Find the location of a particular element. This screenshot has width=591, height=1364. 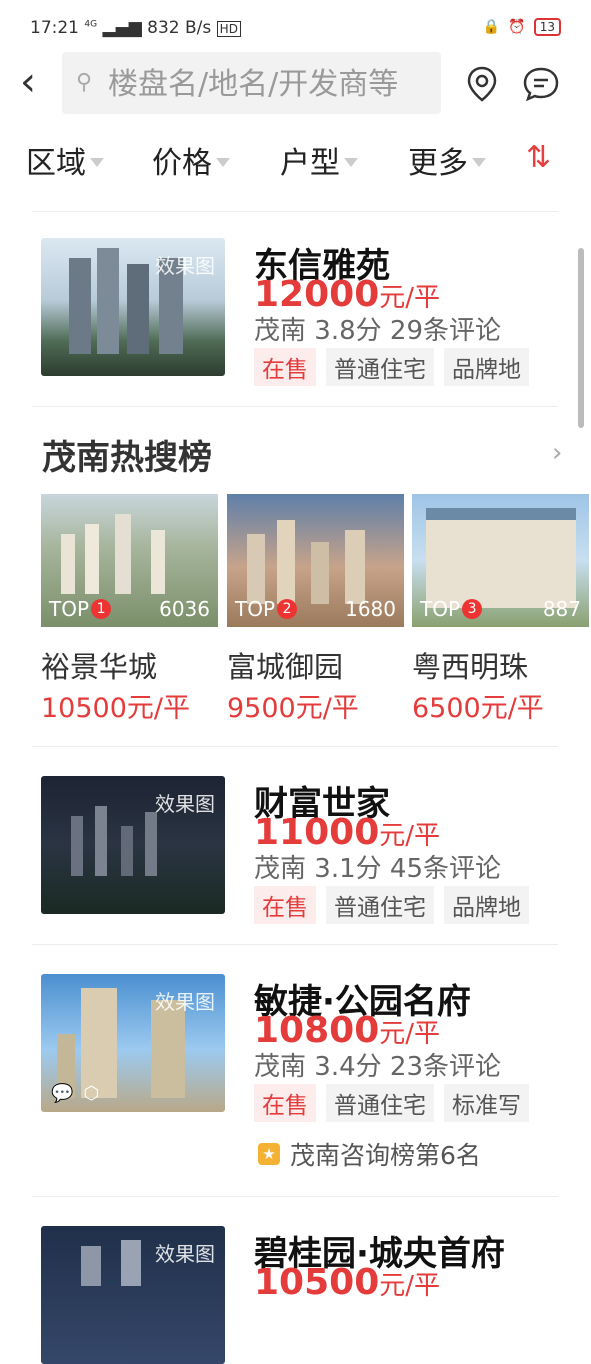

hot-image: TOP 2 1680 is located at coordinates (315, 560).